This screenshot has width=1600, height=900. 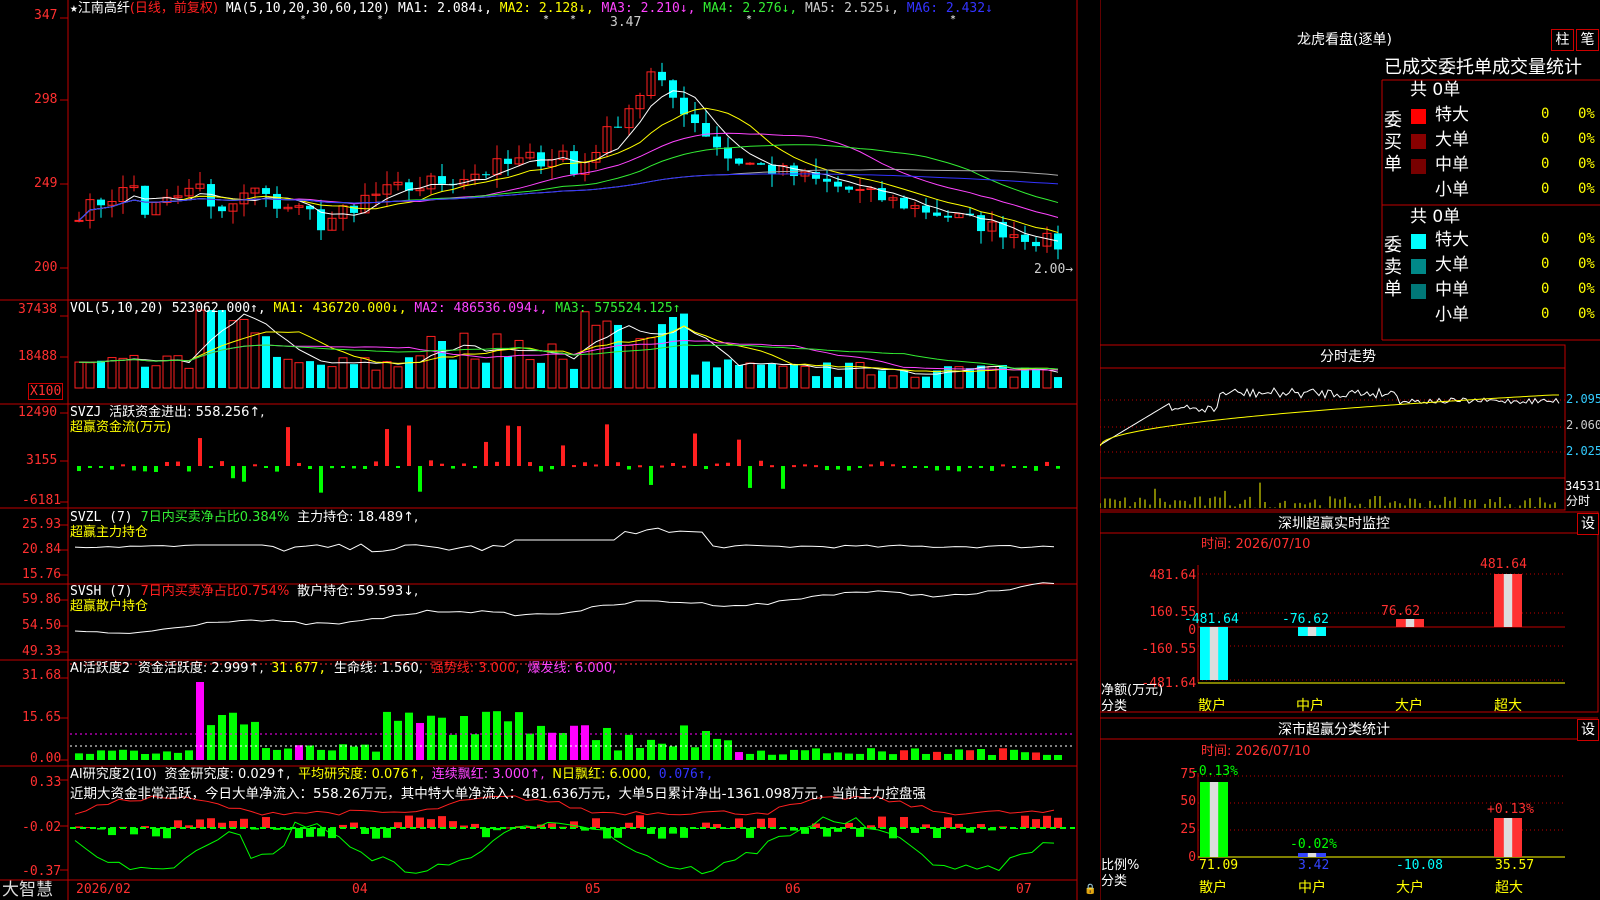 What do you see at coordinates (1562, 40) in the screenshot?
I see `bar-mode-button: 柱` at bounding box center [1562, 40].